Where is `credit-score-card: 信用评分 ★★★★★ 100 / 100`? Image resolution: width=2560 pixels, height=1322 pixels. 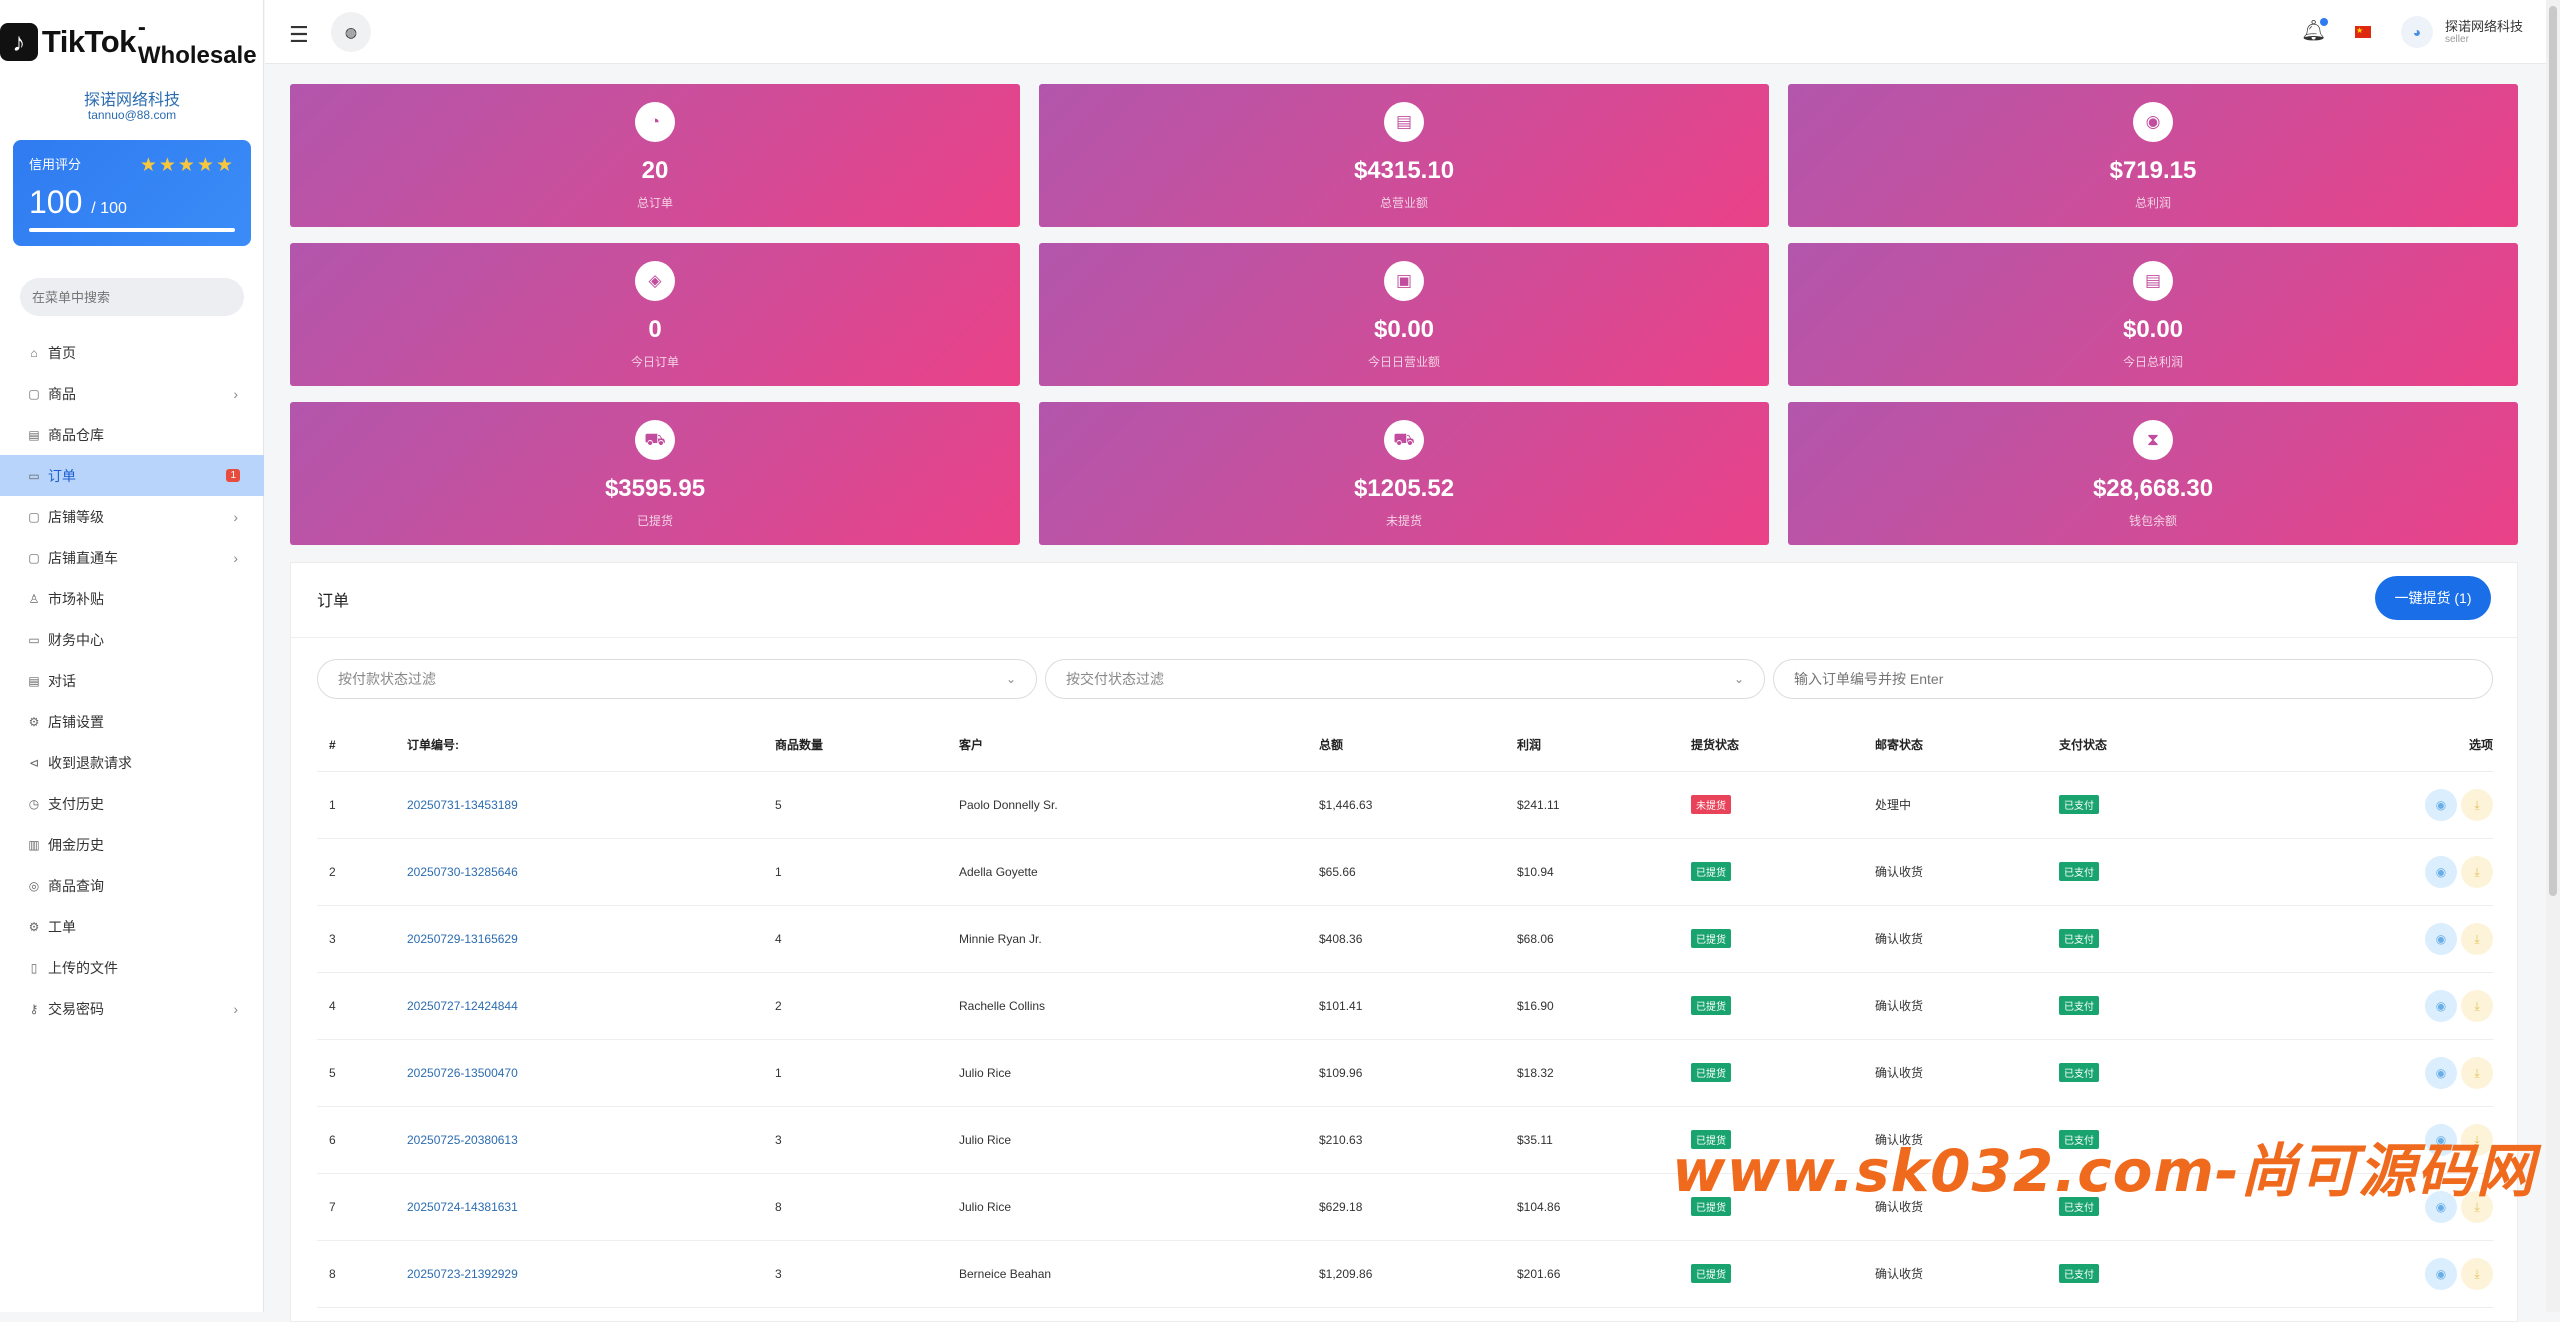 credit-score-card: 信用评分 ★★★★★ 100 / 100 is located at coordinates (132, 193).